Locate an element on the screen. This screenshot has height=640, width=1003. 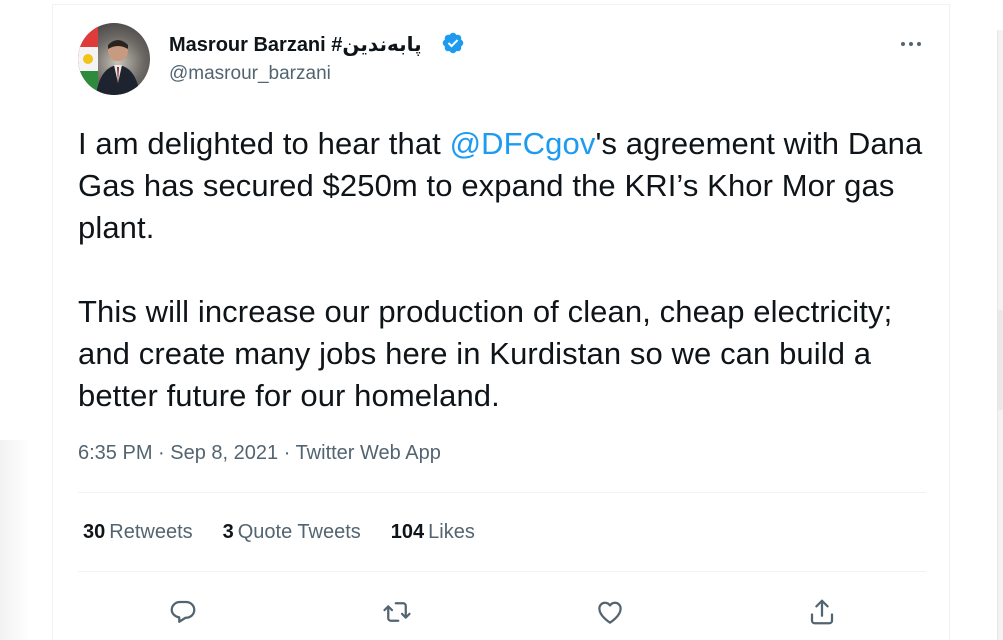
tweet-time: 6:35 PM is located at coordinates (115, 453).